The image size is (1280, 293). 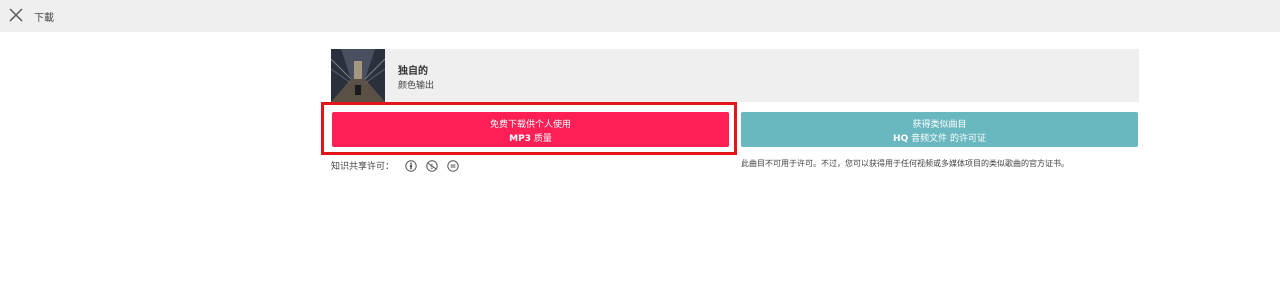 What do you see at coordinates (453, 164) in the screenshot?
I see `cc-nd-icon` at bounding box center [453, 164].